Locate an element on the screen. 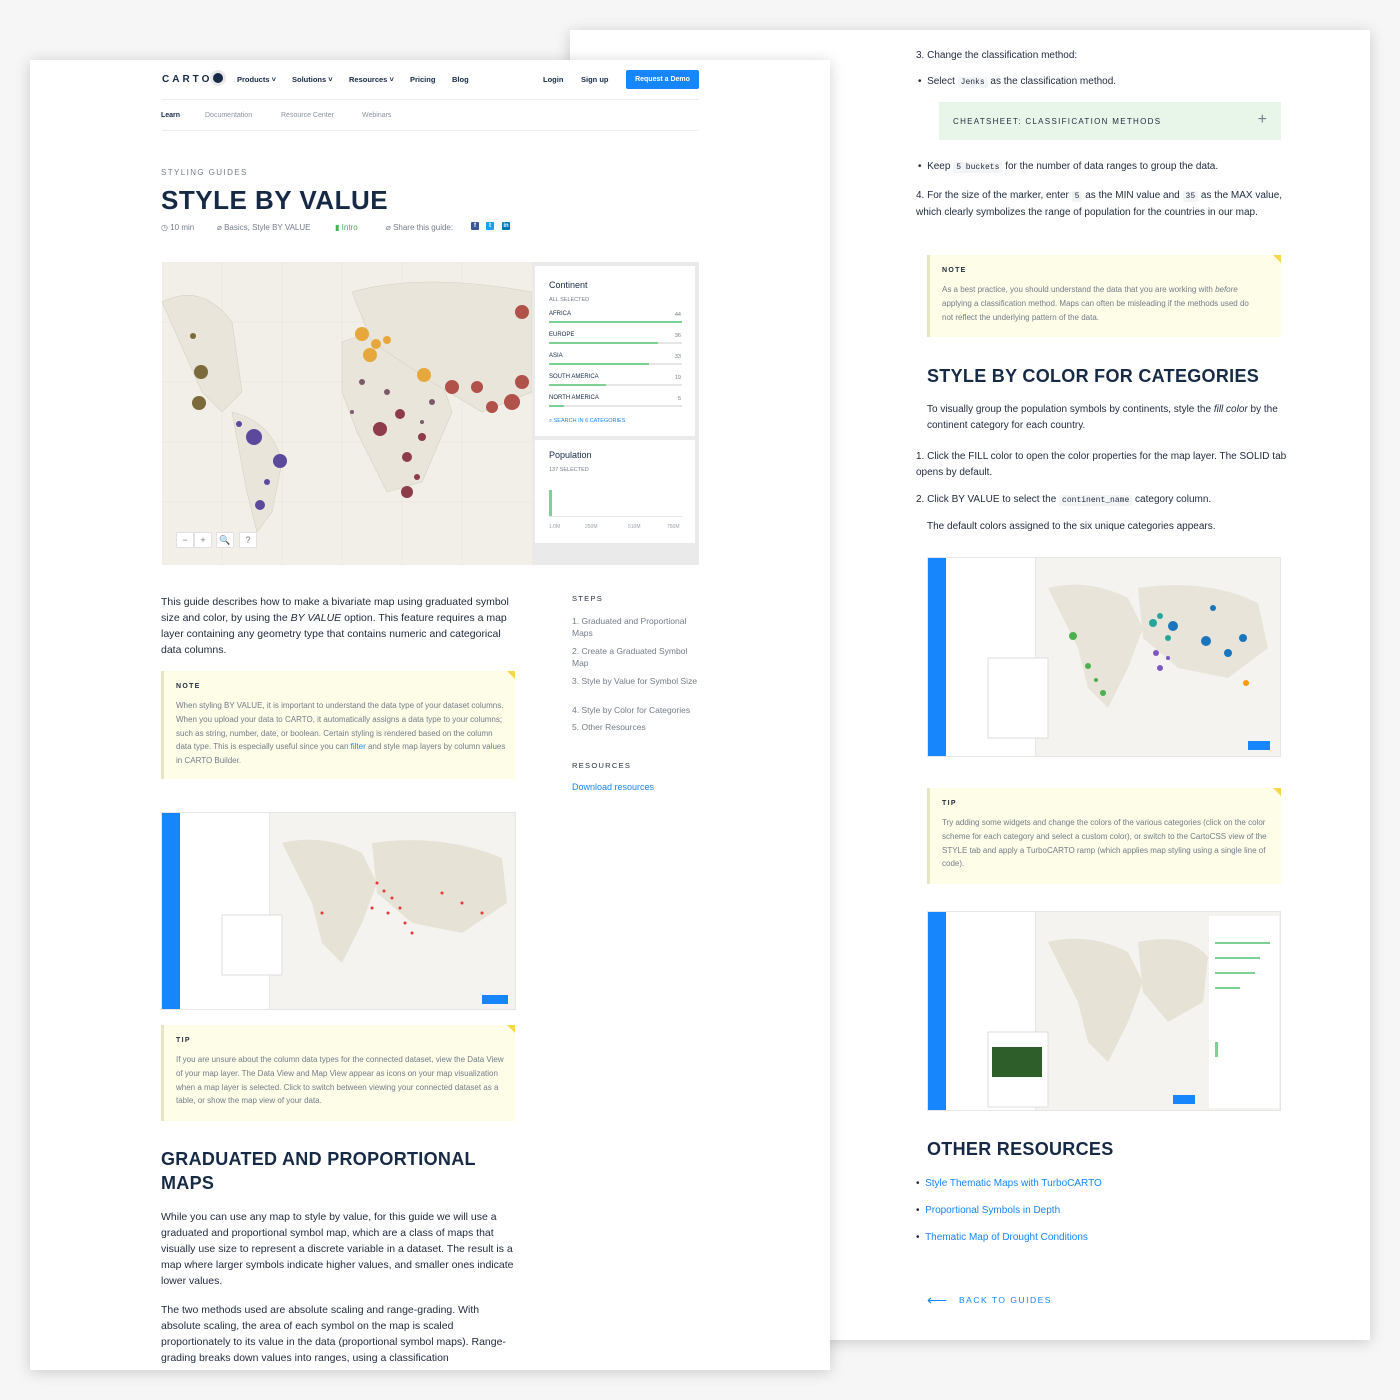 This screenshot has width=1400, height=1400. bubble-map-image is located at coordinates (347, 413).